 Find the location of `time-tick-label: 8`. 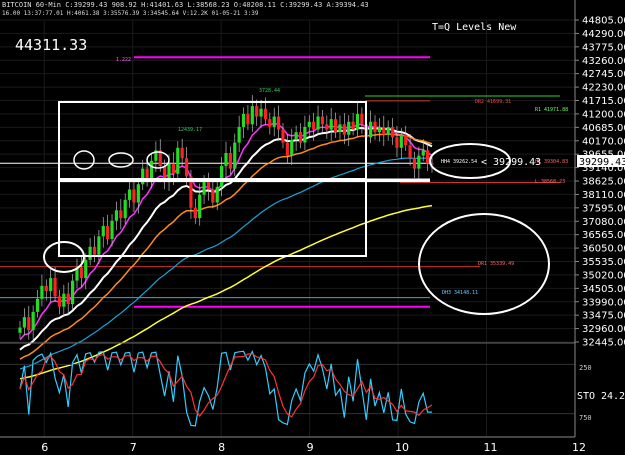

time-tick-label: 8 is located at coordinates (221, 447).